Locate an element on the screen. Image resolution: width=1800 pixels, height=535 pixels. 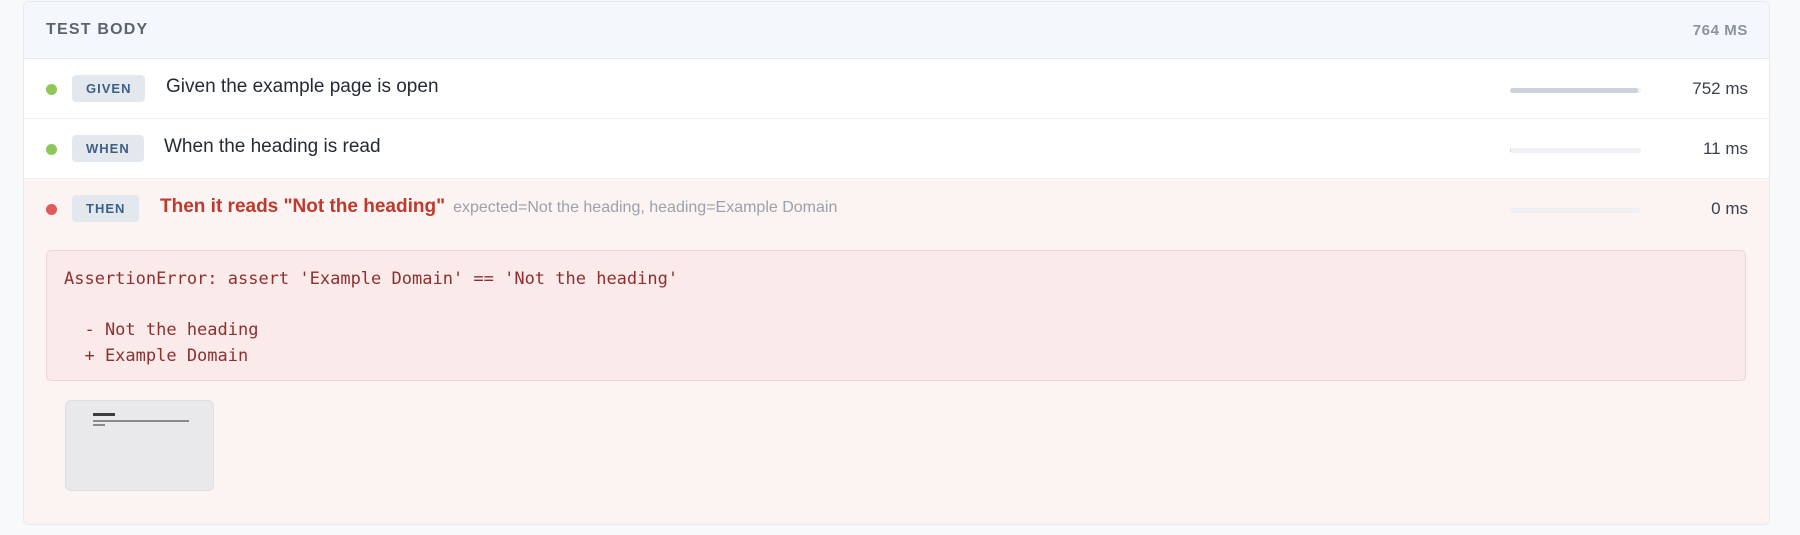
step-text: Given the example page is open is located at coordinates (302, 87).